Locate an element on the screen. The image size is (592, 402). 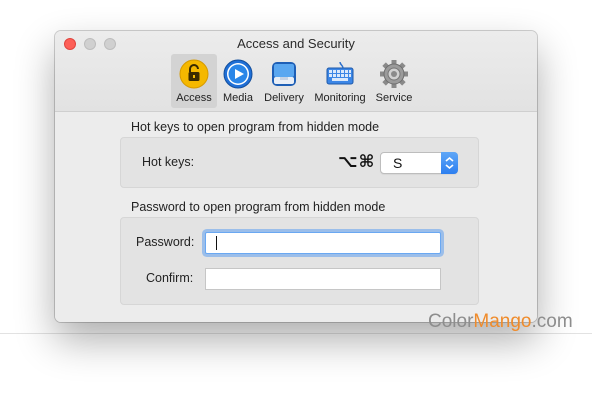
inbox-icon is located at coordinates (284, 74).